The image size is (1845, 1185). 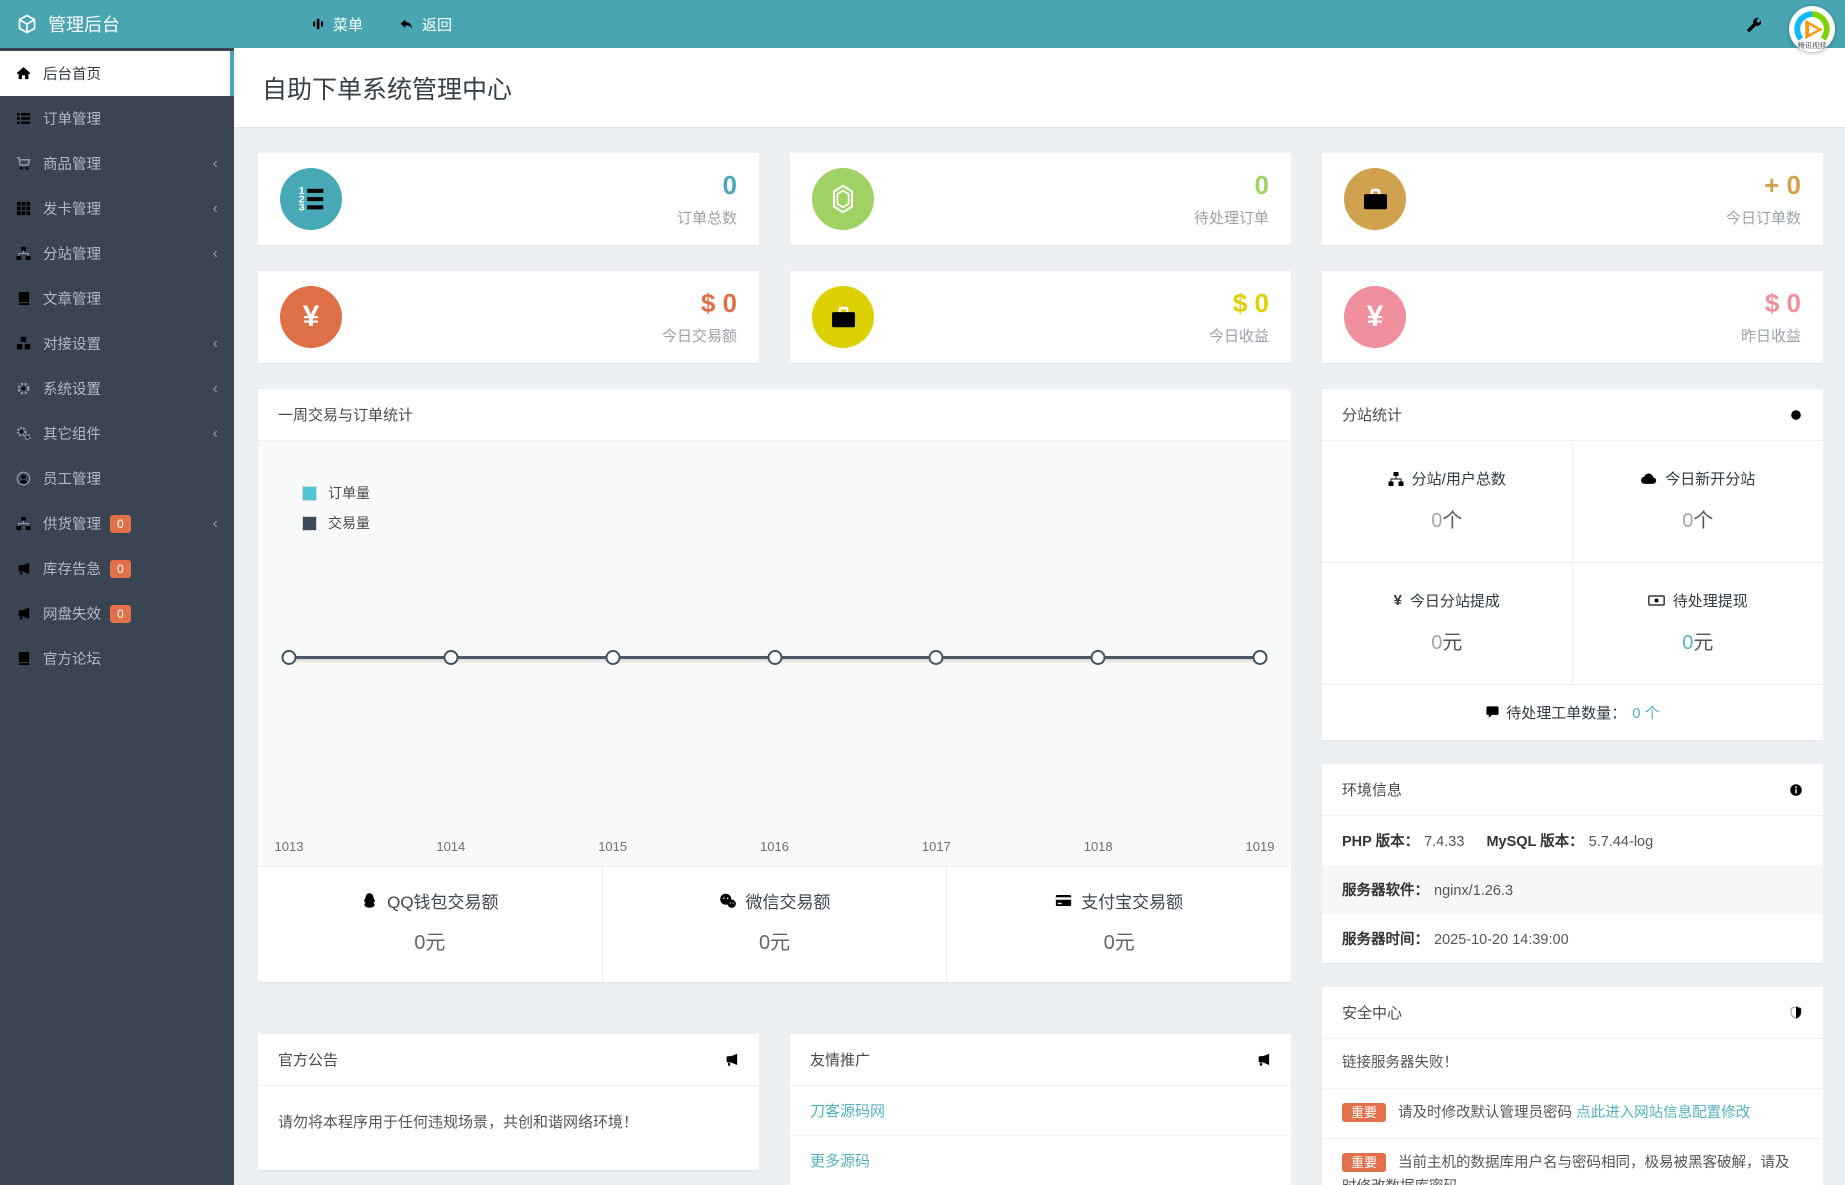 What do you see at coordinates (458, 1123) in the screenshot?
I see `notice-content: 请勿将本程序用于任何违规场景，共创和谐网络环境！` at bounding box center [458, 1123].